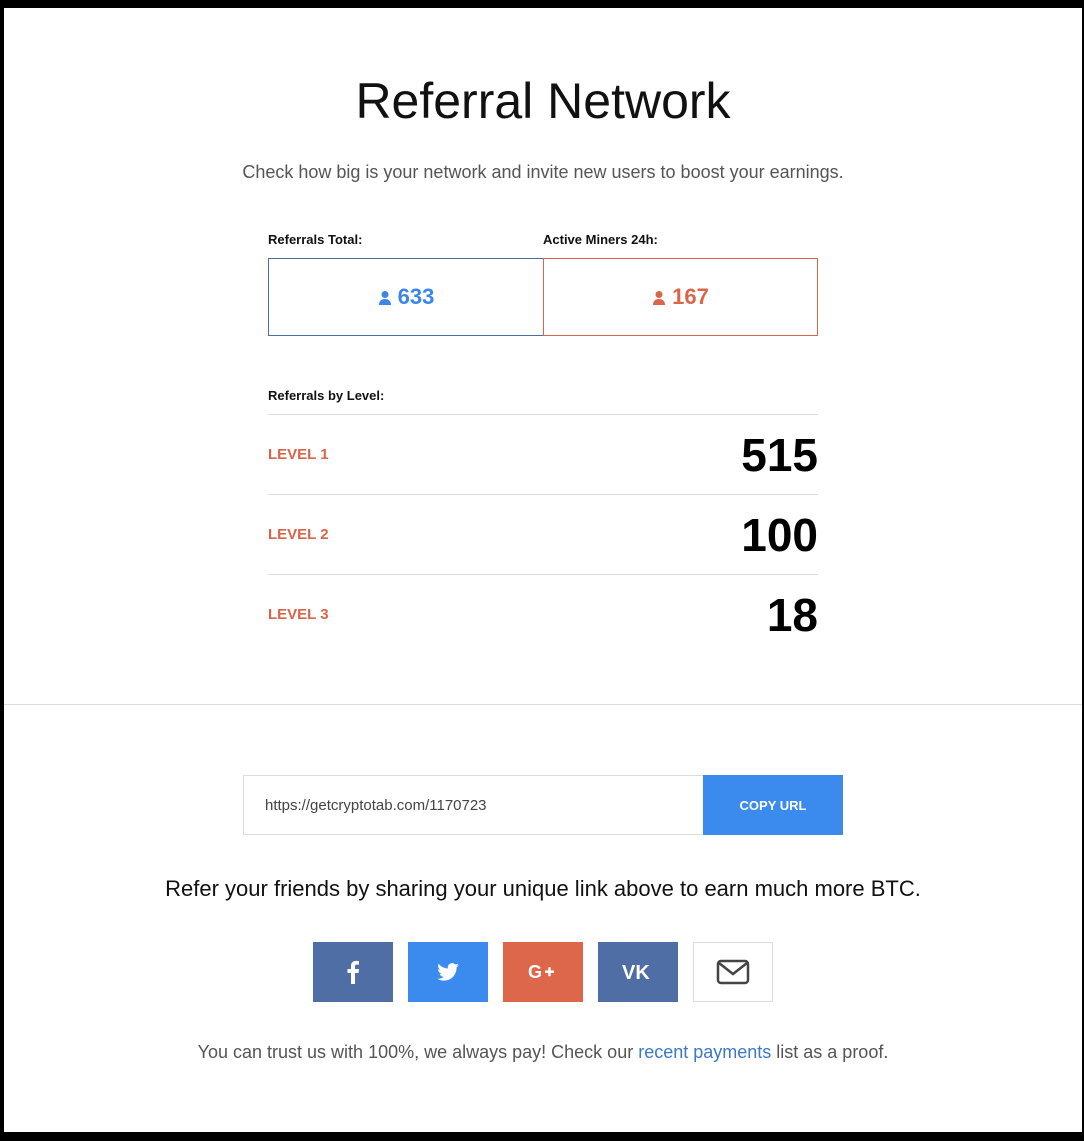 This screenshot has width=1084, height=1141. Describe the element at coordinates (535, 972) in the screenshot. I see `svg-text: G` at that location.